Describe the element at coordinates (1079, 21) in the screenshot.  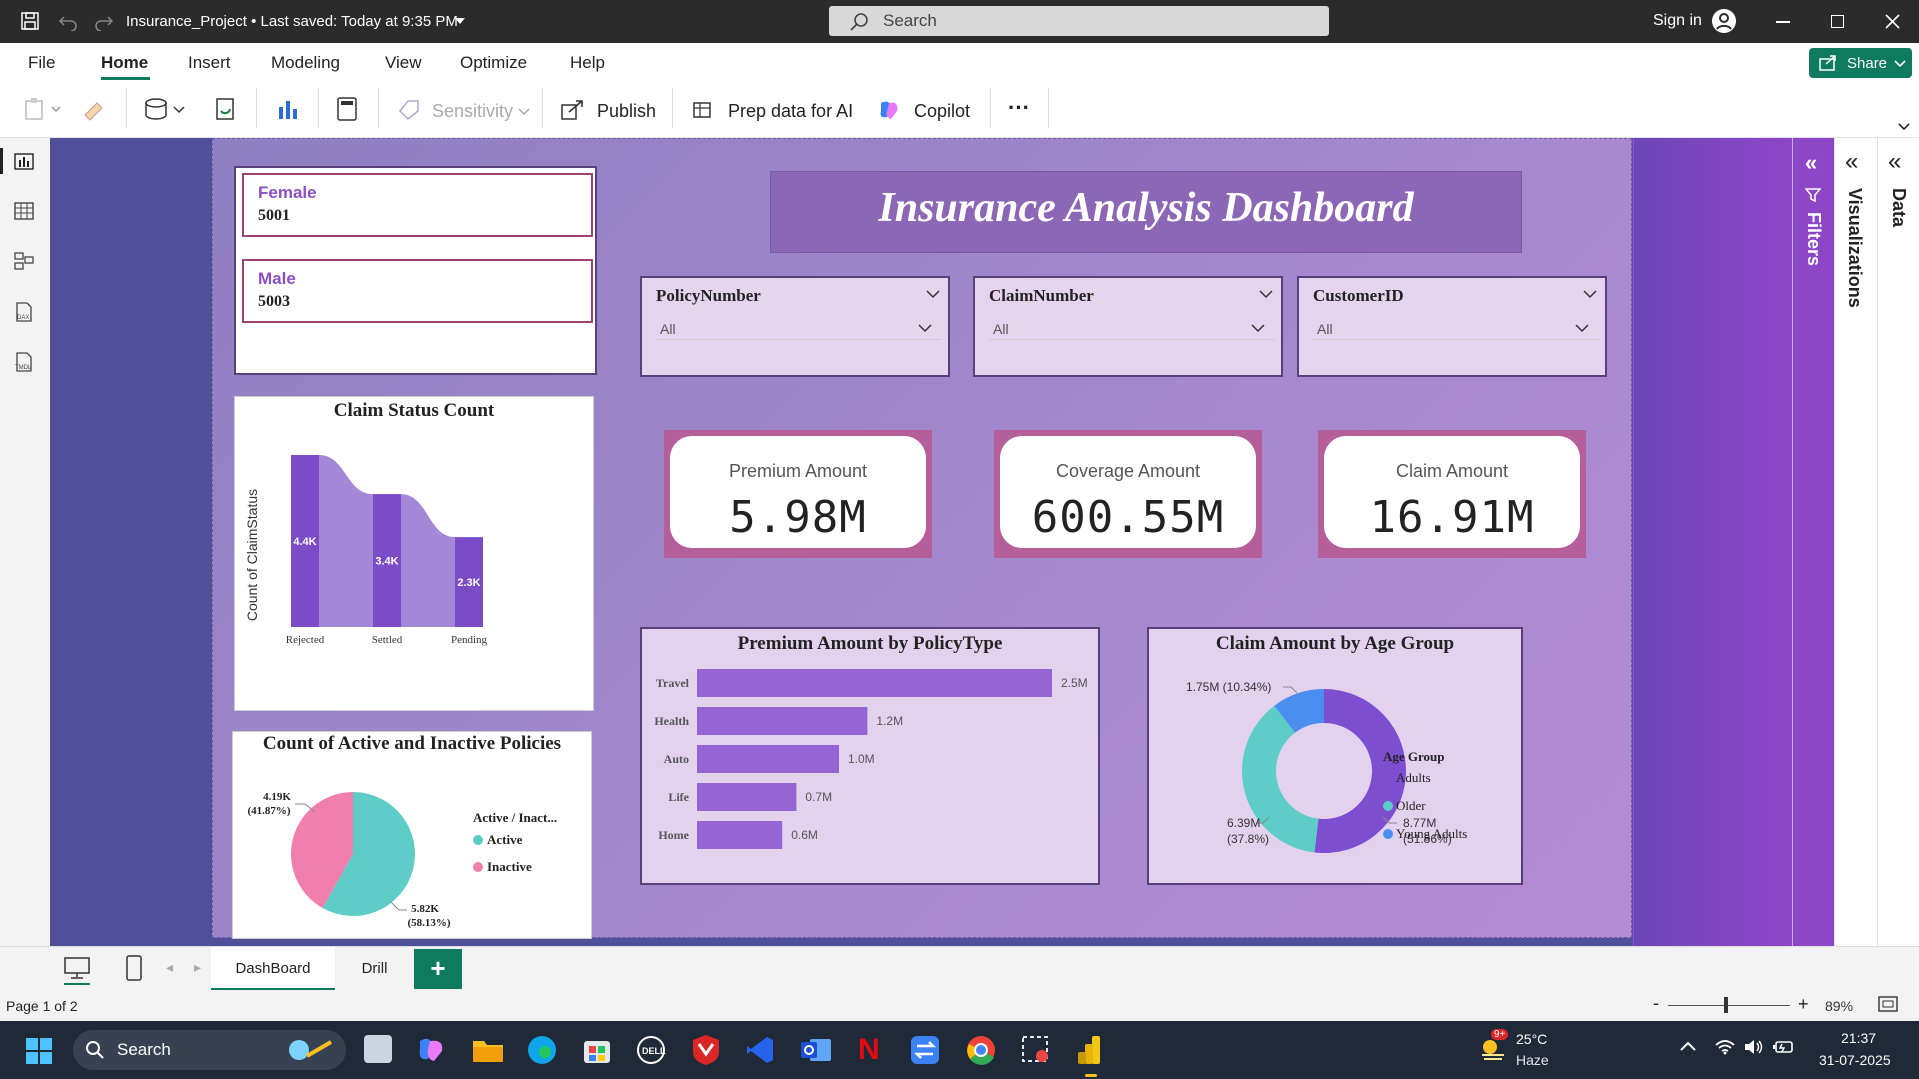
I see `search-input: Search` at that location.